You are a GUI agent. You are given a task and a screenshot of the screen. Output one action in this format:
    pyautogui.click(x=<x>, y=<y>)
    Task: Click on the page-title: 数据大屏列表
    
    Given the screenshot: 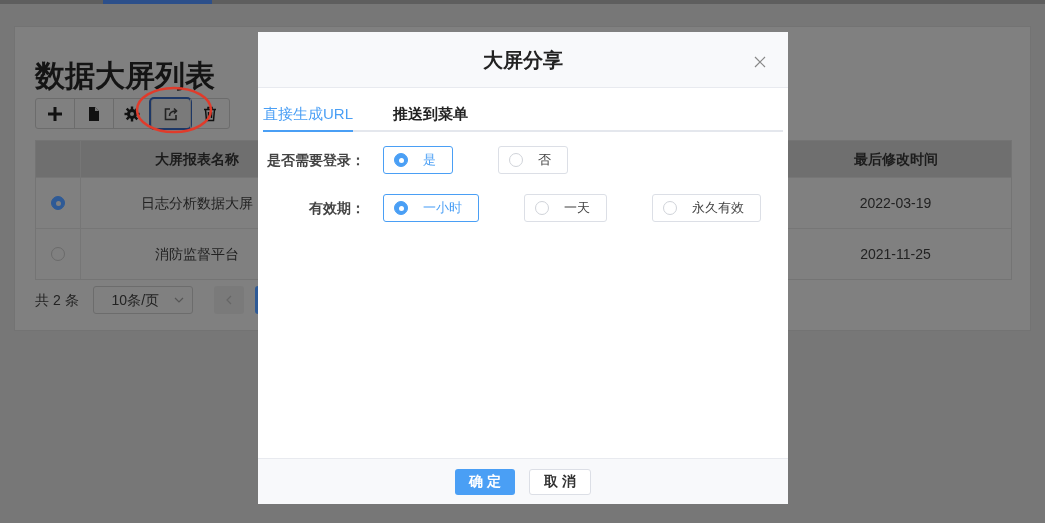 What is the action you would take?
    pyautogui.click(x=125, y=76)
    